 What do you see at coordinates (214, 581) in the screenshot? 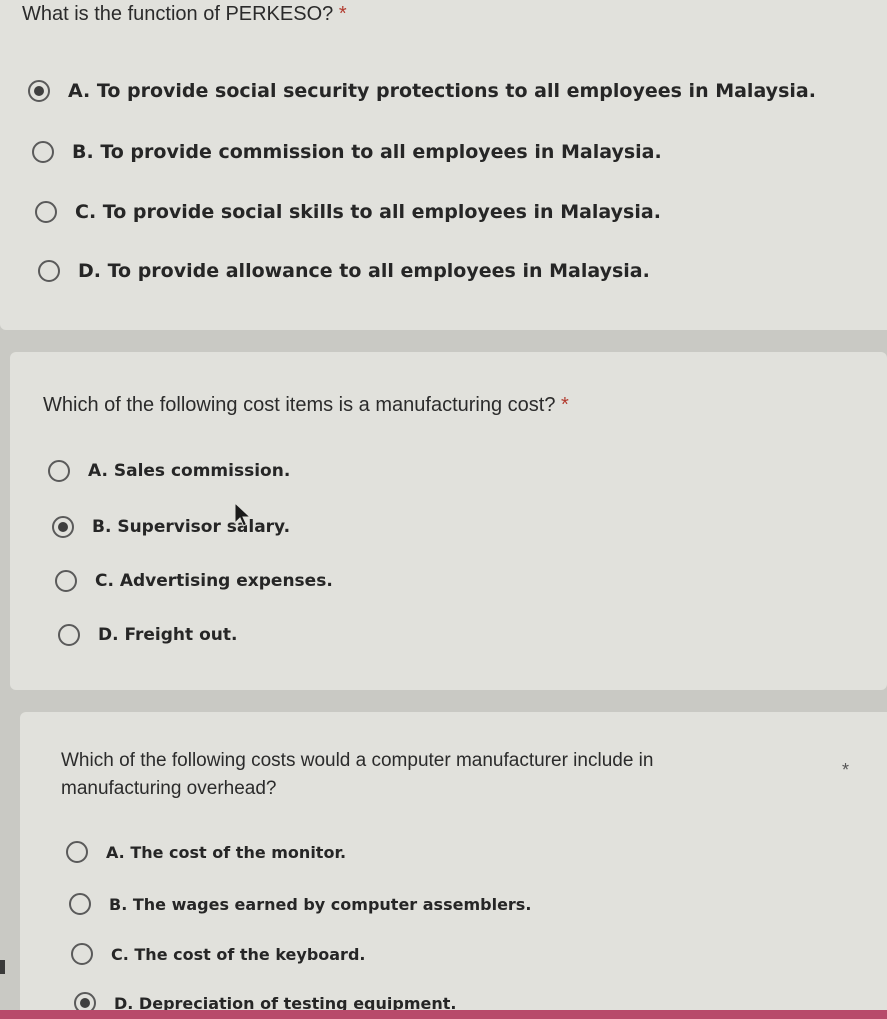
I see `option-label: C. Advertising expenses.` at bounding box center [214, 581].